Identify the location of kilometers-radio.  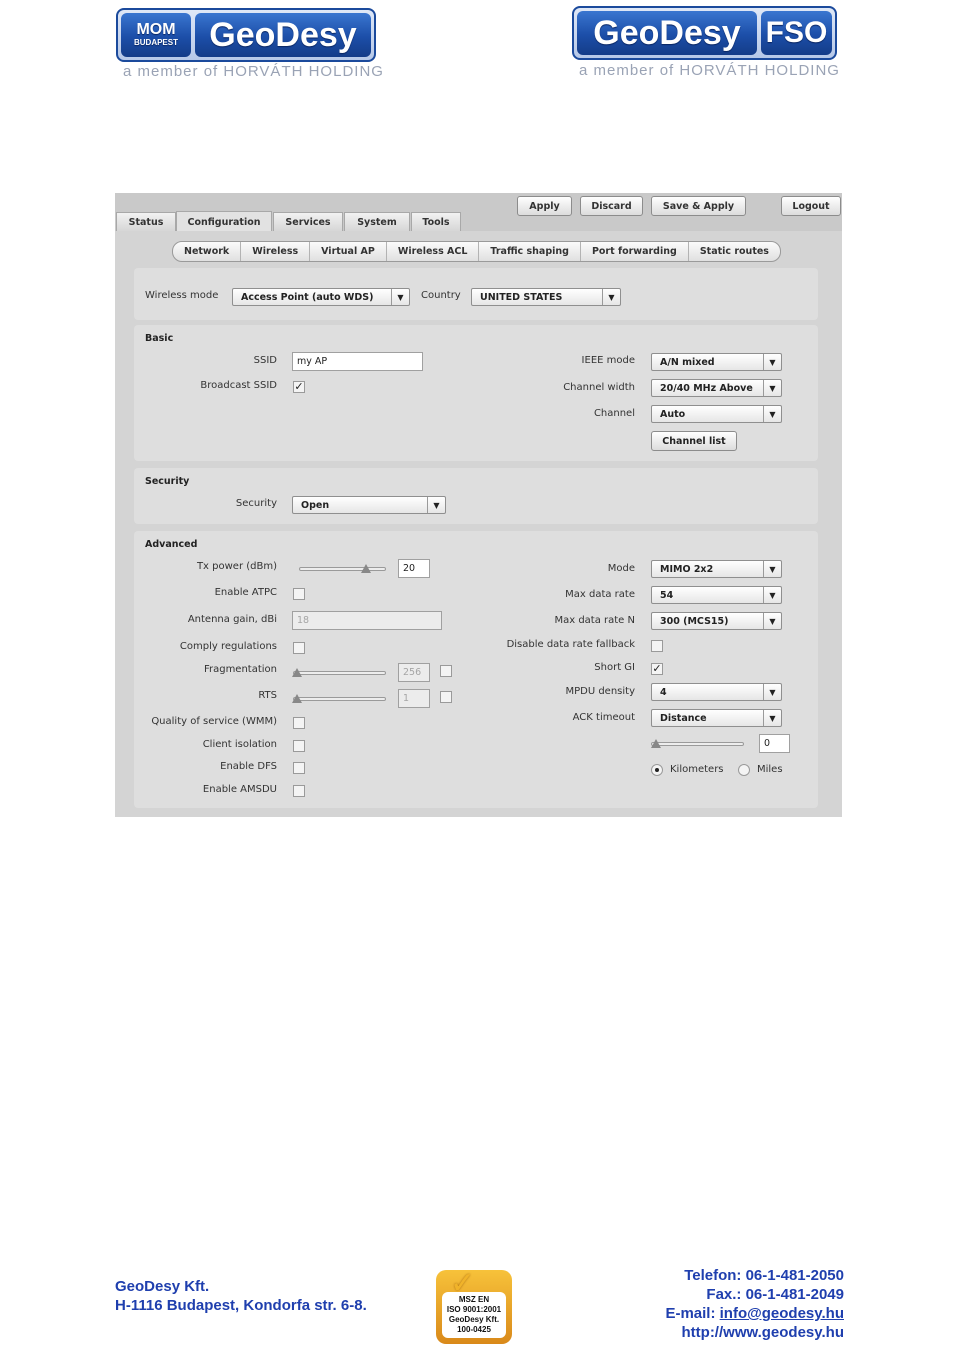
(657, 770).